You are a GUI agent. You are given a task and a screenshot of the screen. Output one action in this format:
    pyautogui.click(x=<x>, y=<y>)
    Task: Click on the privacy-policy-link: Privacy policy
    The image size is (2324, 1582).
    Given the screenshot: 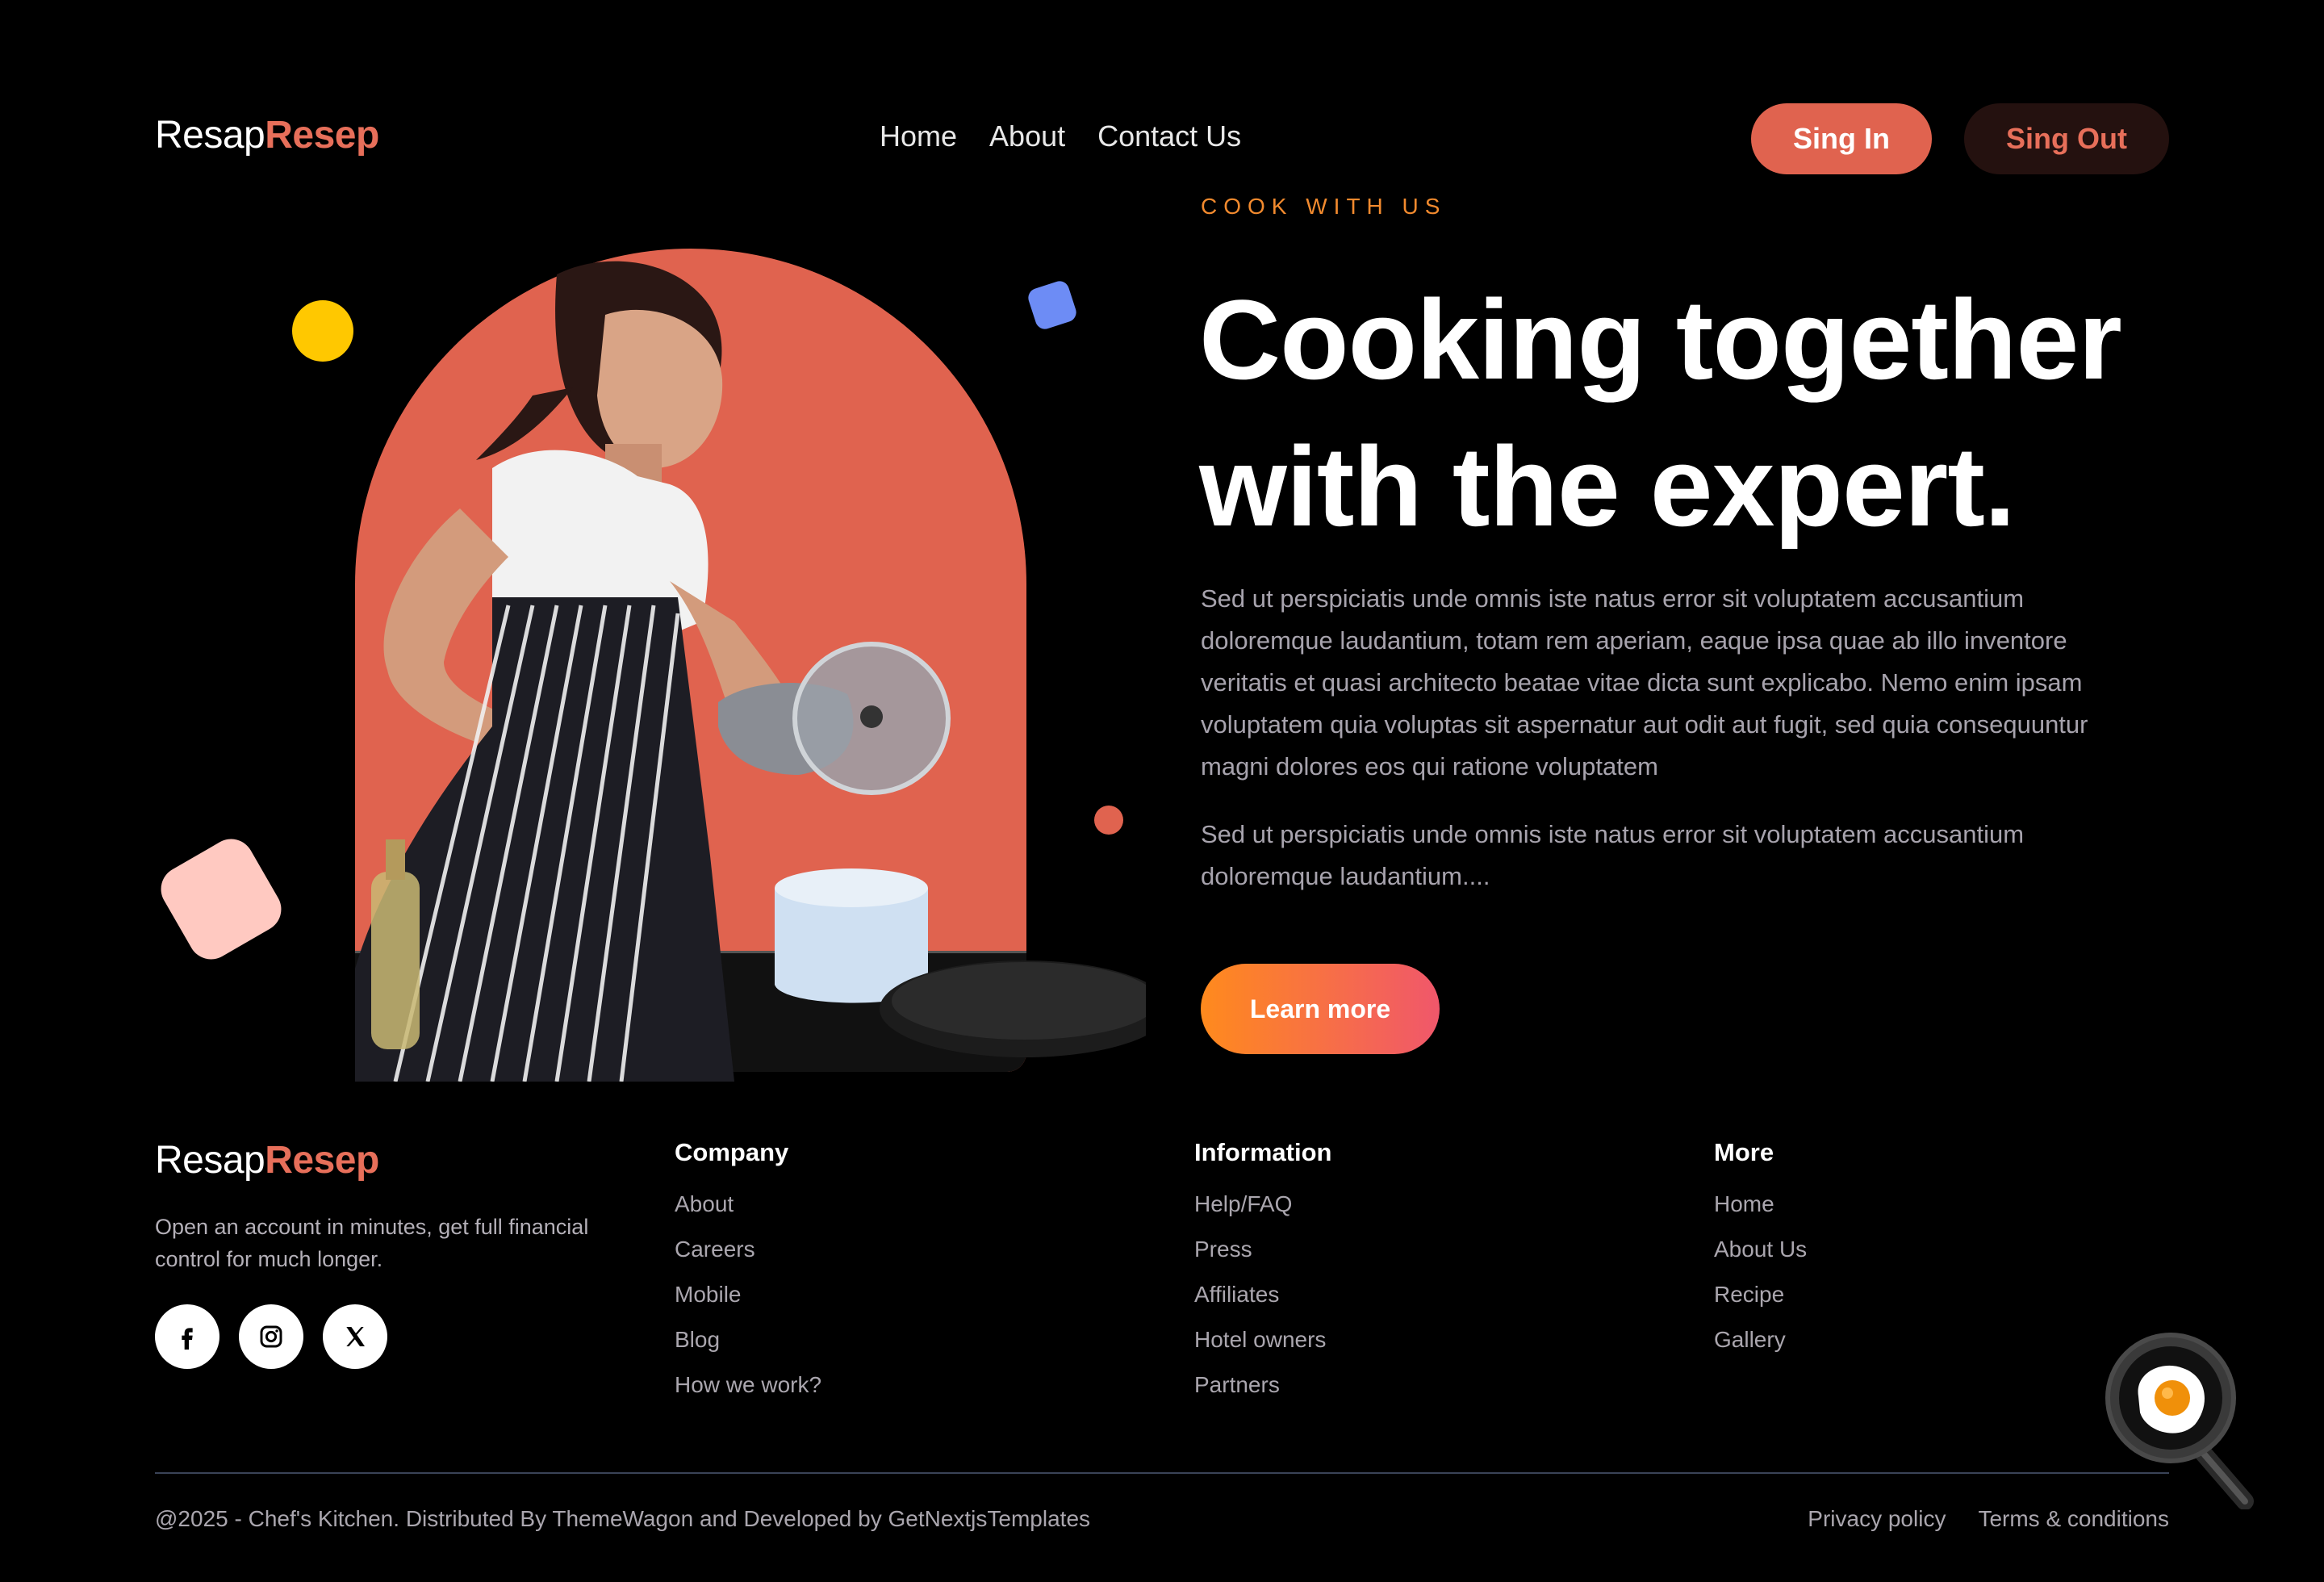 What is the action you would take?
    pyautogui.click(x=1877, y=1519)
    